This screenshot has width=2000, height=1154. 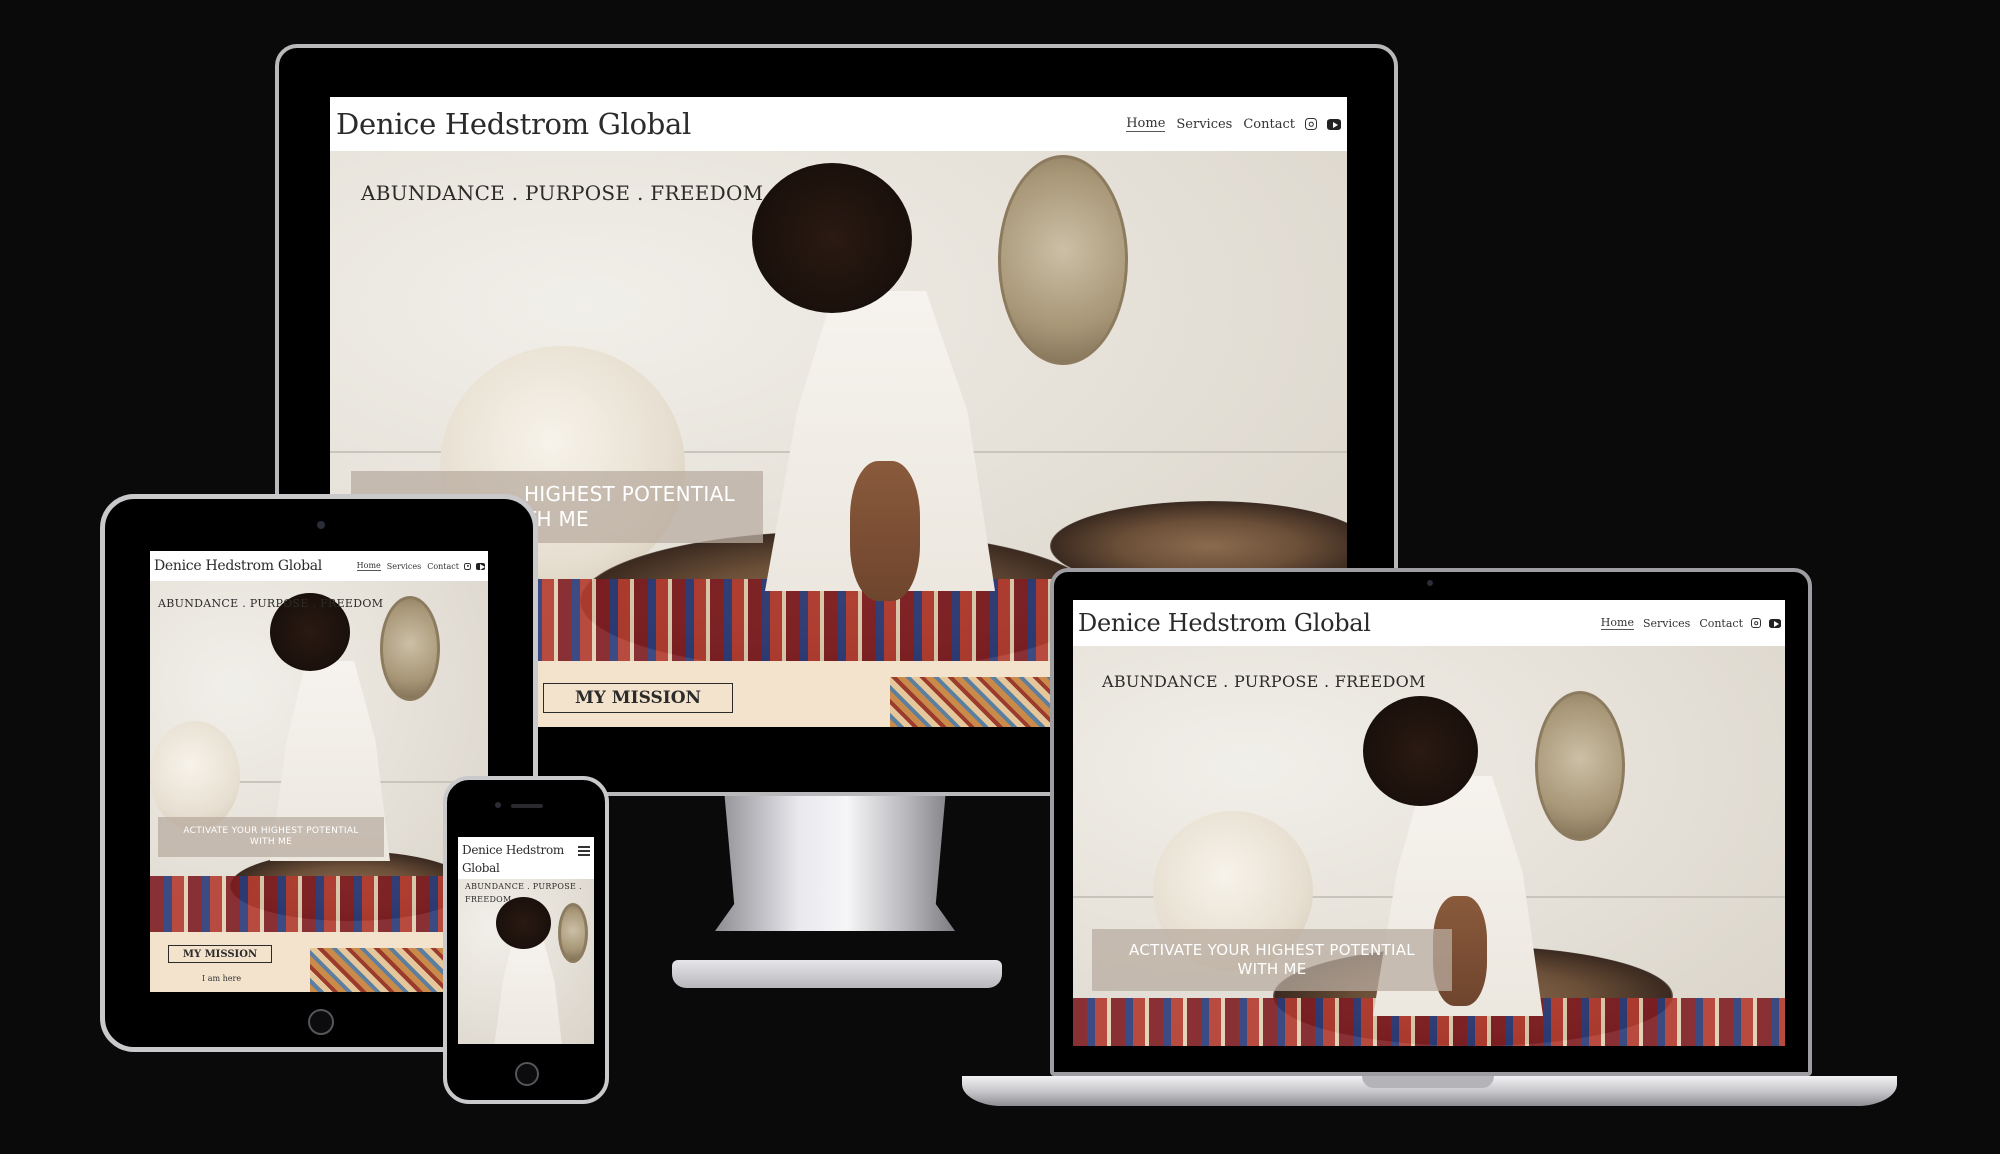 I want to click on site-logo-line2: Global, so click(x=481, y=868).